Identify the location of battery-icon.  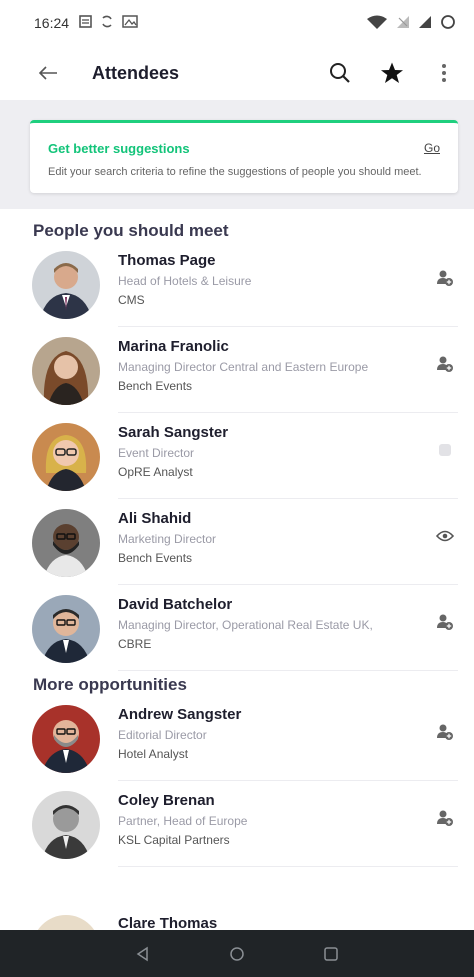
(448, 23).